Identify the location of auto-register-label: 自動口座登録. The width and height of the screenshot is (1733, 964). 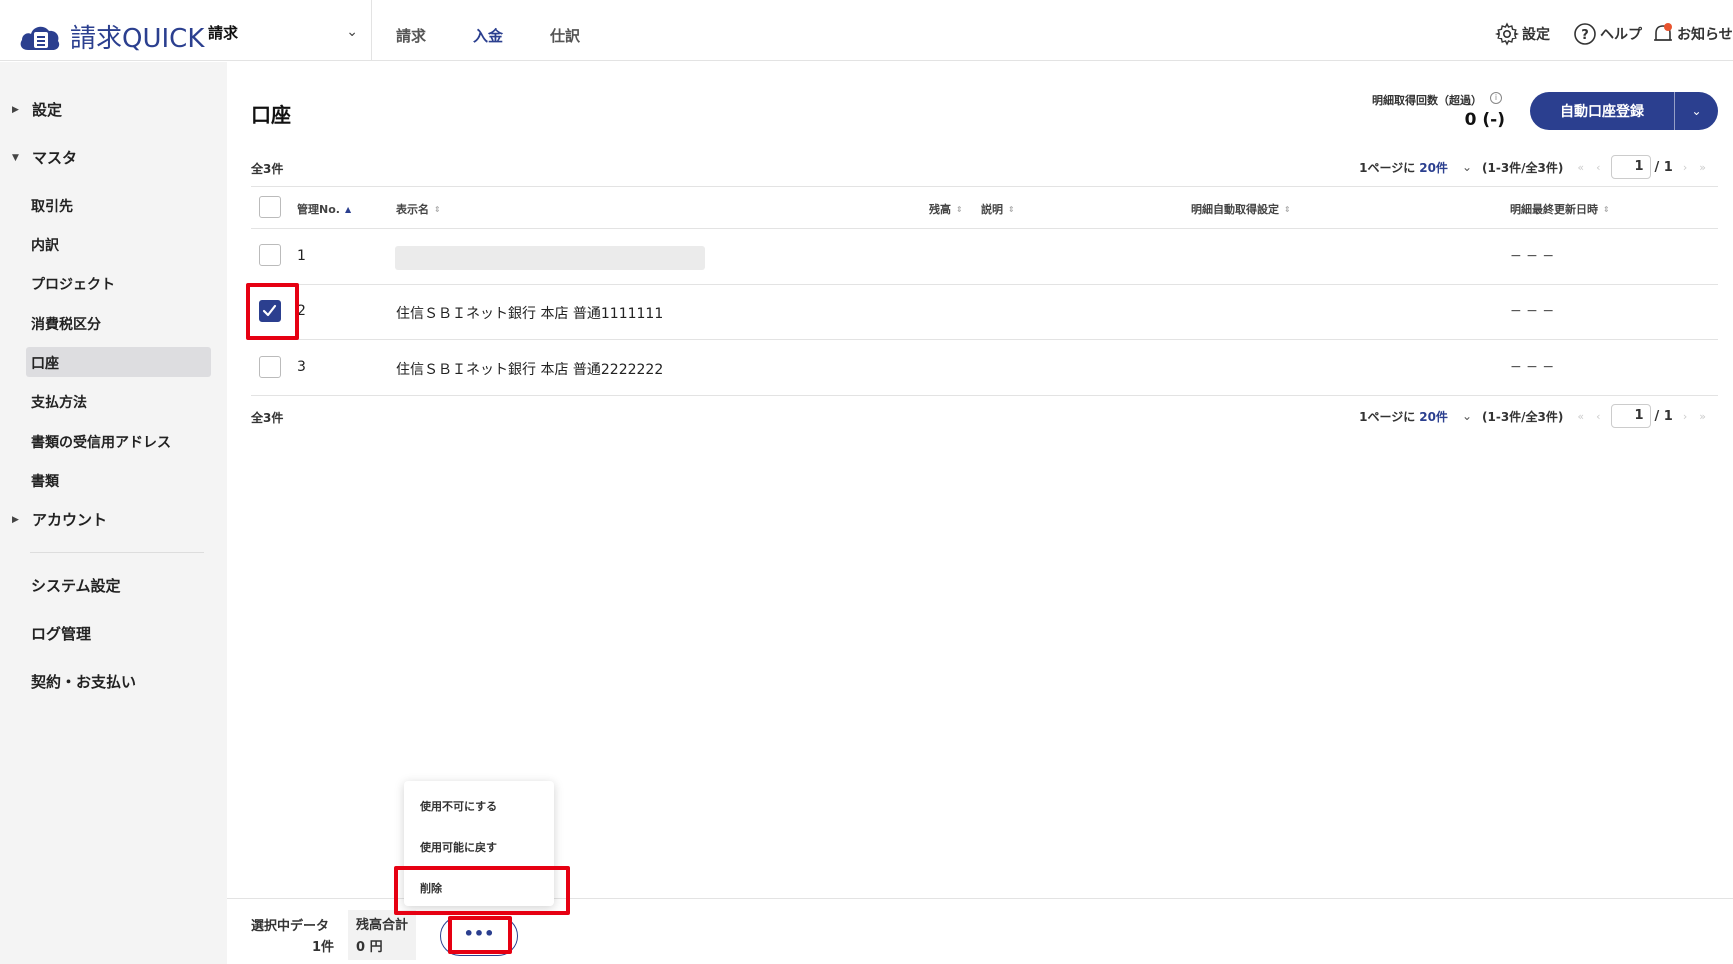
(1602, 112).